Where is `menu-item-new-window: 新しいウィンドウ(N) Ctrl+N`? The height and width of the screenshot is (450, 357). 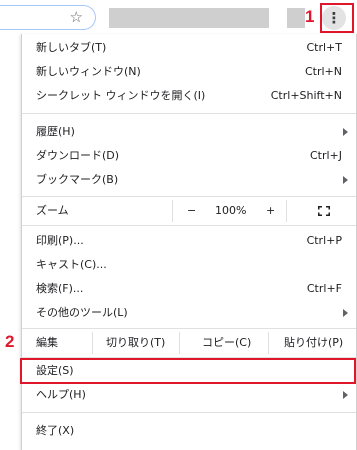 menu-item-new-window: 新しいウィンドウ(N) Ctrl+N is located at coordinates (189, 72).